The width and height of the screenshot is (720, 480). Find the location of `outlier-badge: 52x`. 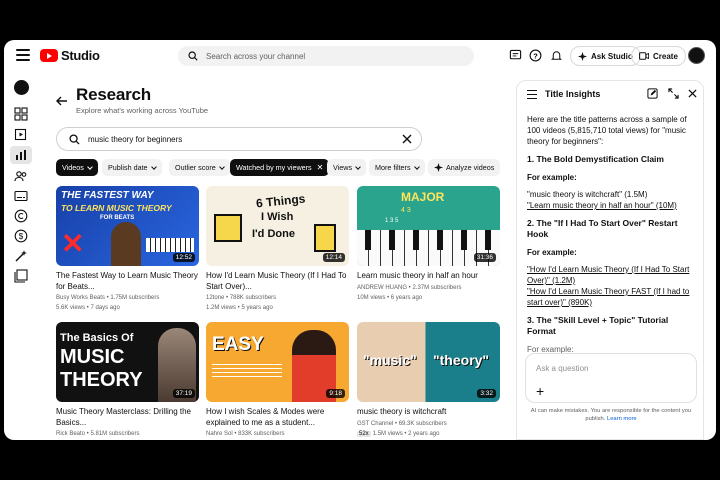

outlier-badge: 52x is located at coordinates (364, 434).